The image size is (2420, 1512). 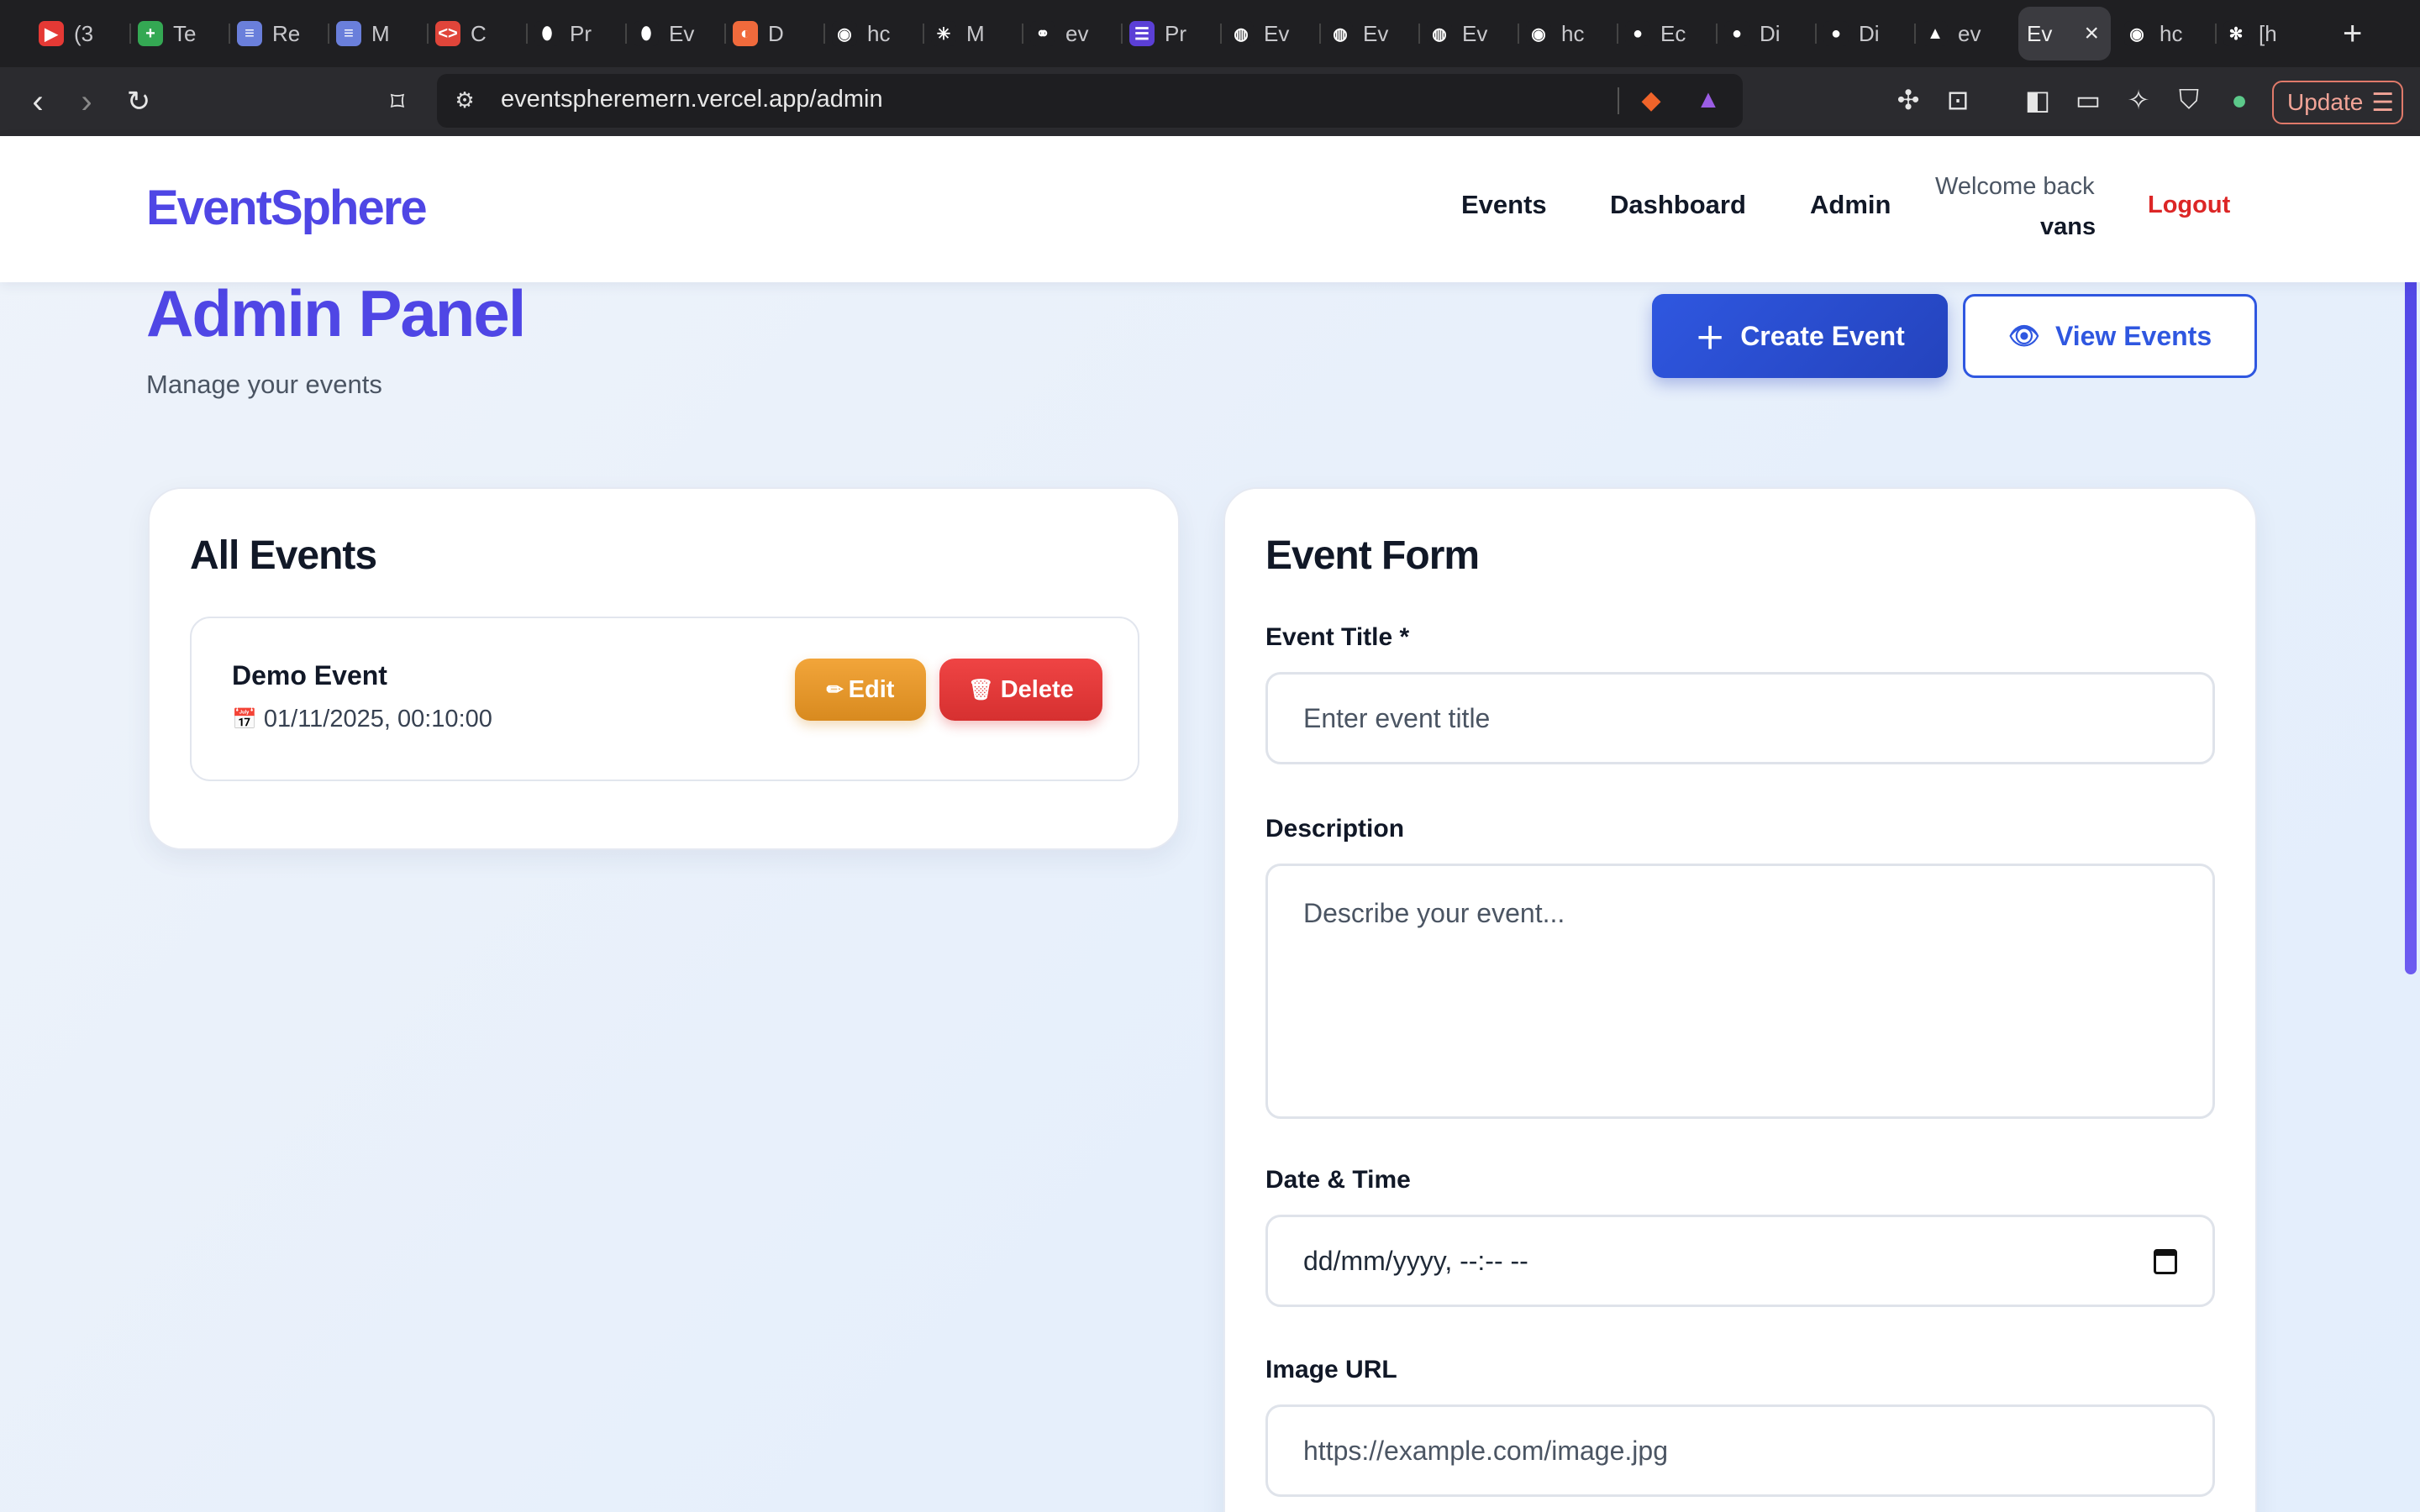 What do you see at coordinates (2136, 33) in the screenshot?
I see `brave-shield-icon: ◉` at bounding box center [2136, 33].